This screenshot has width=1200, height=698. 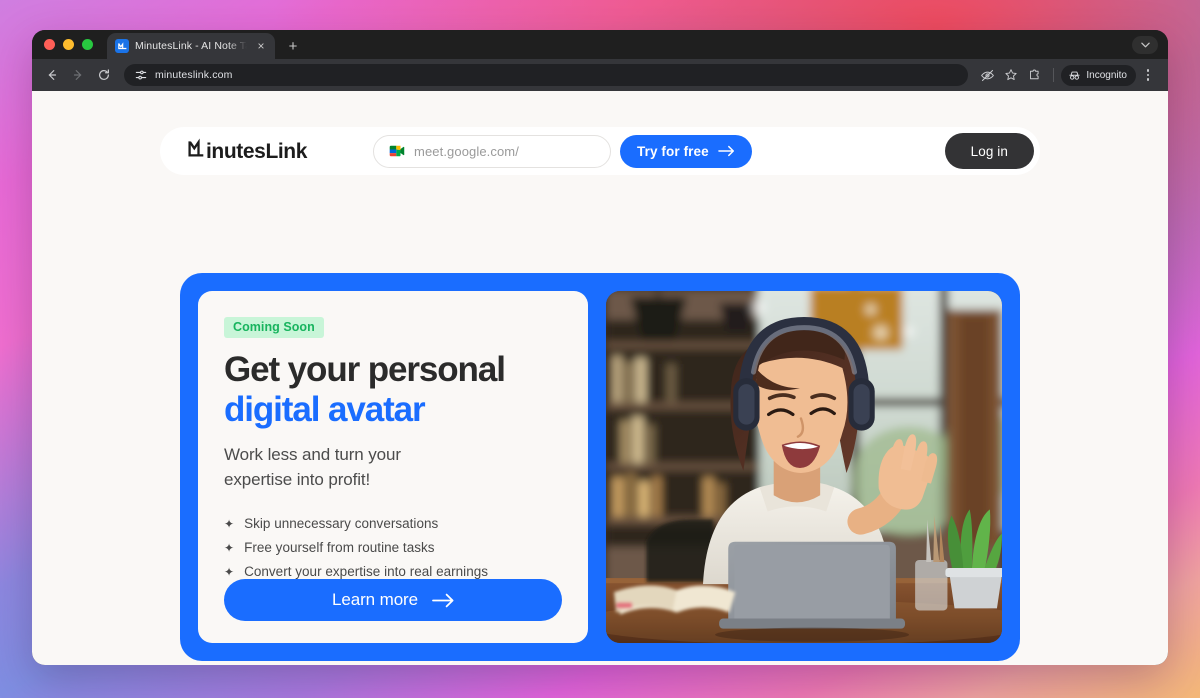 I want to click on learn-more-button: Learn more, so click(x=393, y=600).